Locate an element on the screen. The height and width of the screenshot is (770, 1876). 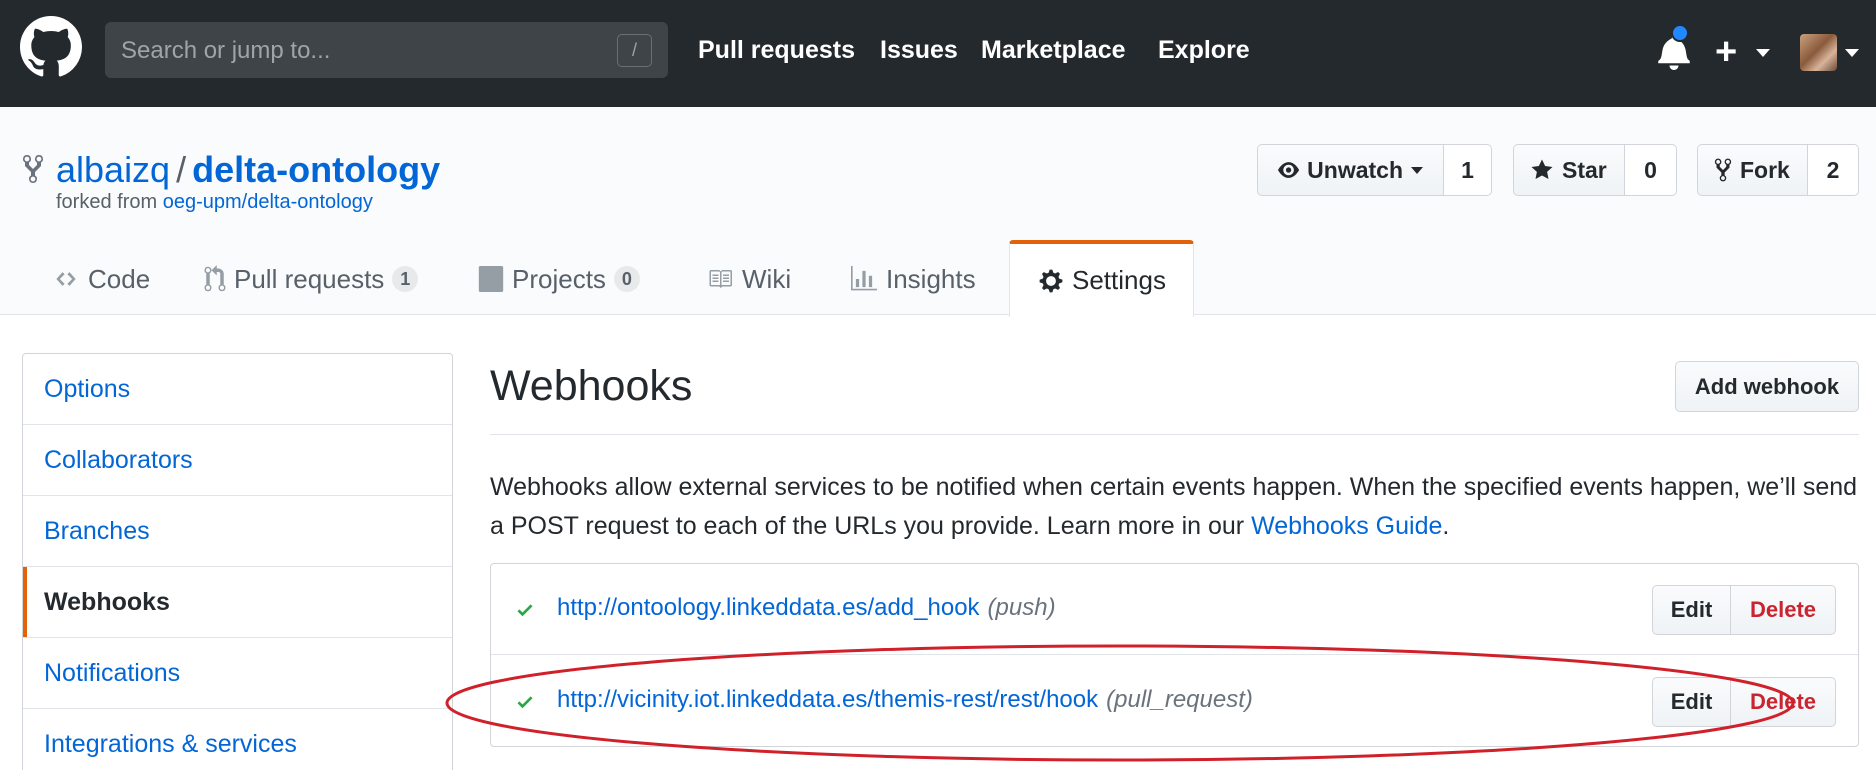
tab-projects: Projects 0 is located at coordinates (559, 279).